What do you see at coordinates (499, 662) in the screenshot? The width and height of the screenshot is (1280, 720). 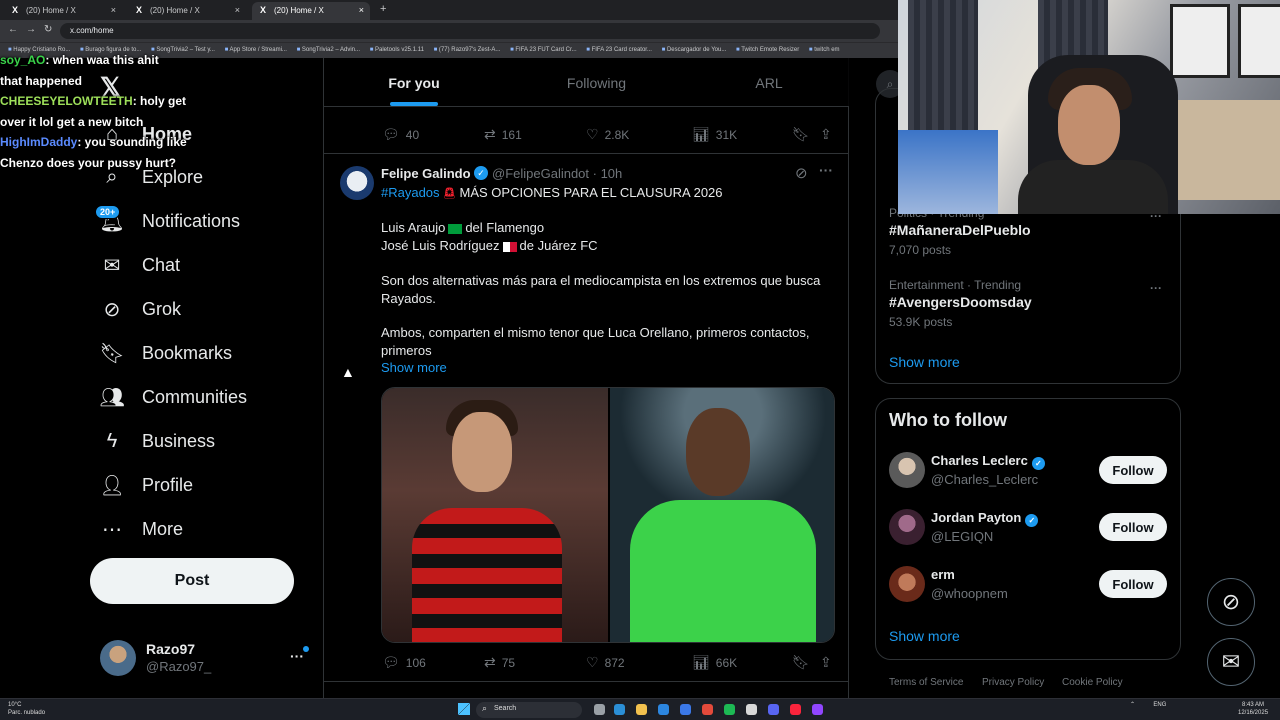 I see `repost-button: ⇄ 75` at bounding box center [499, 662].